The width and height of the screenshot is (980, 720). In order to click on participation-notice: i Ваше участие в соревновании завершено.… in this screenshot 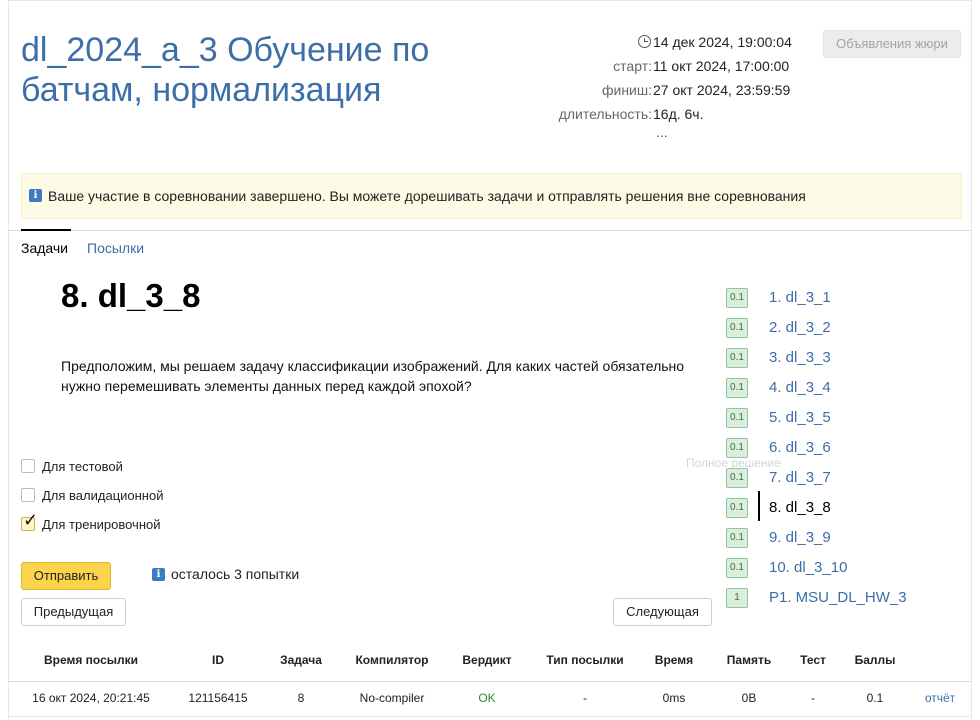, I will do `click(491, 196)`.